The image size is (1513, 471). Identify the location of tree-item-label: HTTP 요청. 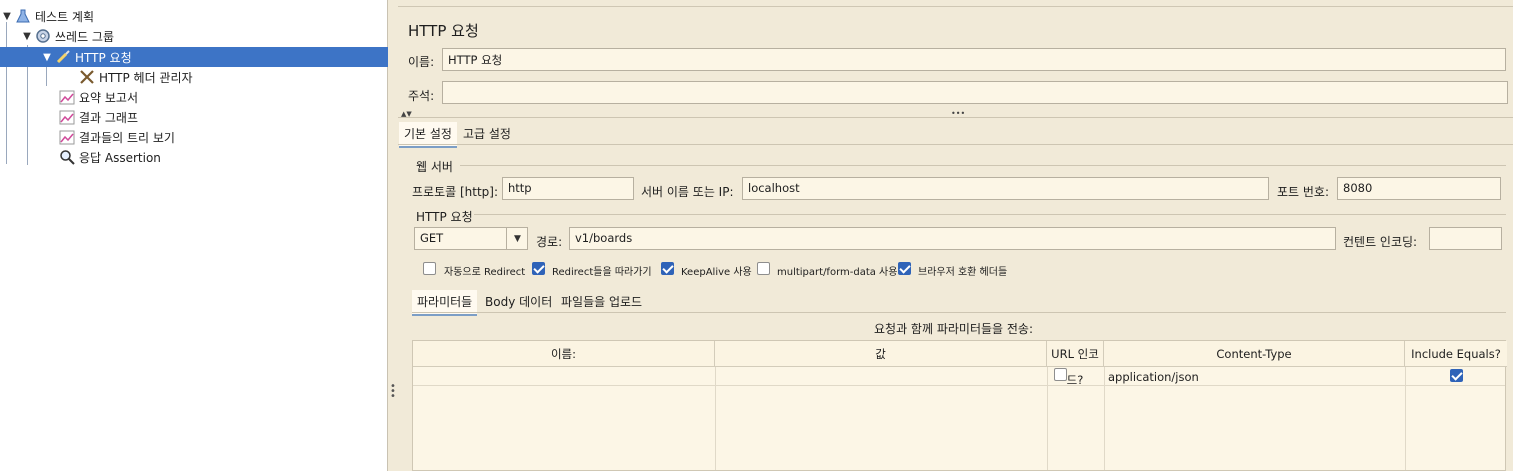
(103, 57).